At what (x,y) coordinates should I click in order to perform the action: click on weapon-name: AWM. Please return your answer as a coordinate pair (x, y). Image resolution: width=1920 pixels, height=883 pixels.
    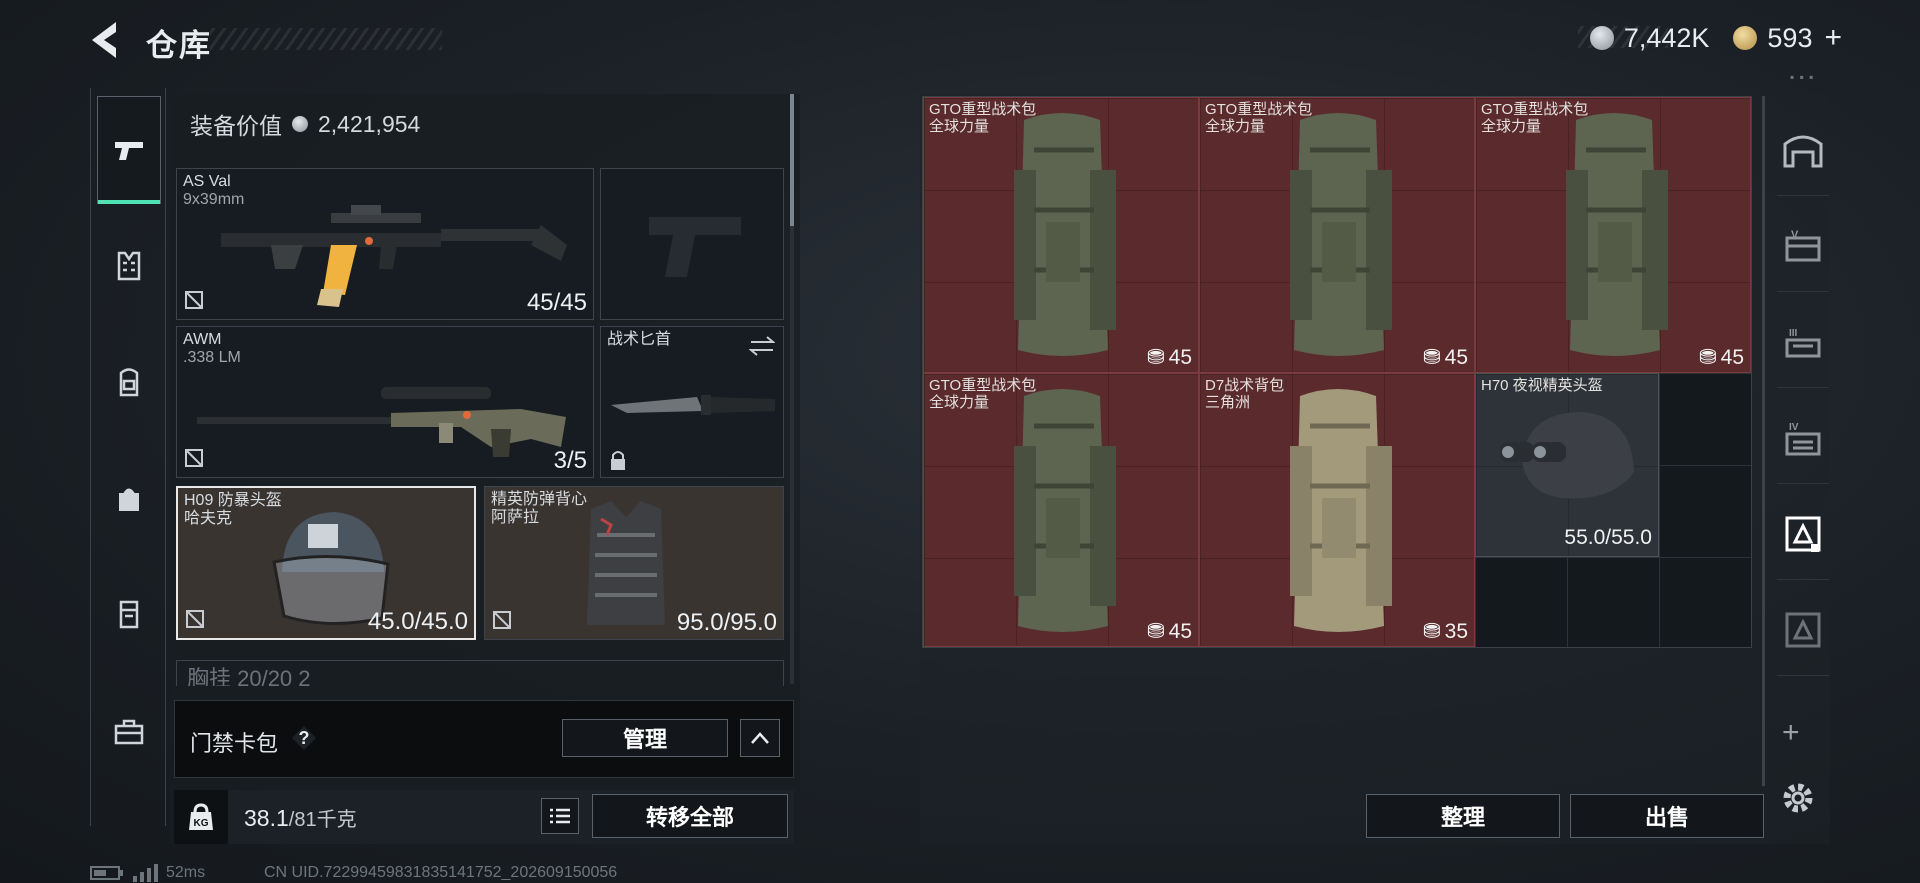
    Looking at the image, I should click on (202, 339).